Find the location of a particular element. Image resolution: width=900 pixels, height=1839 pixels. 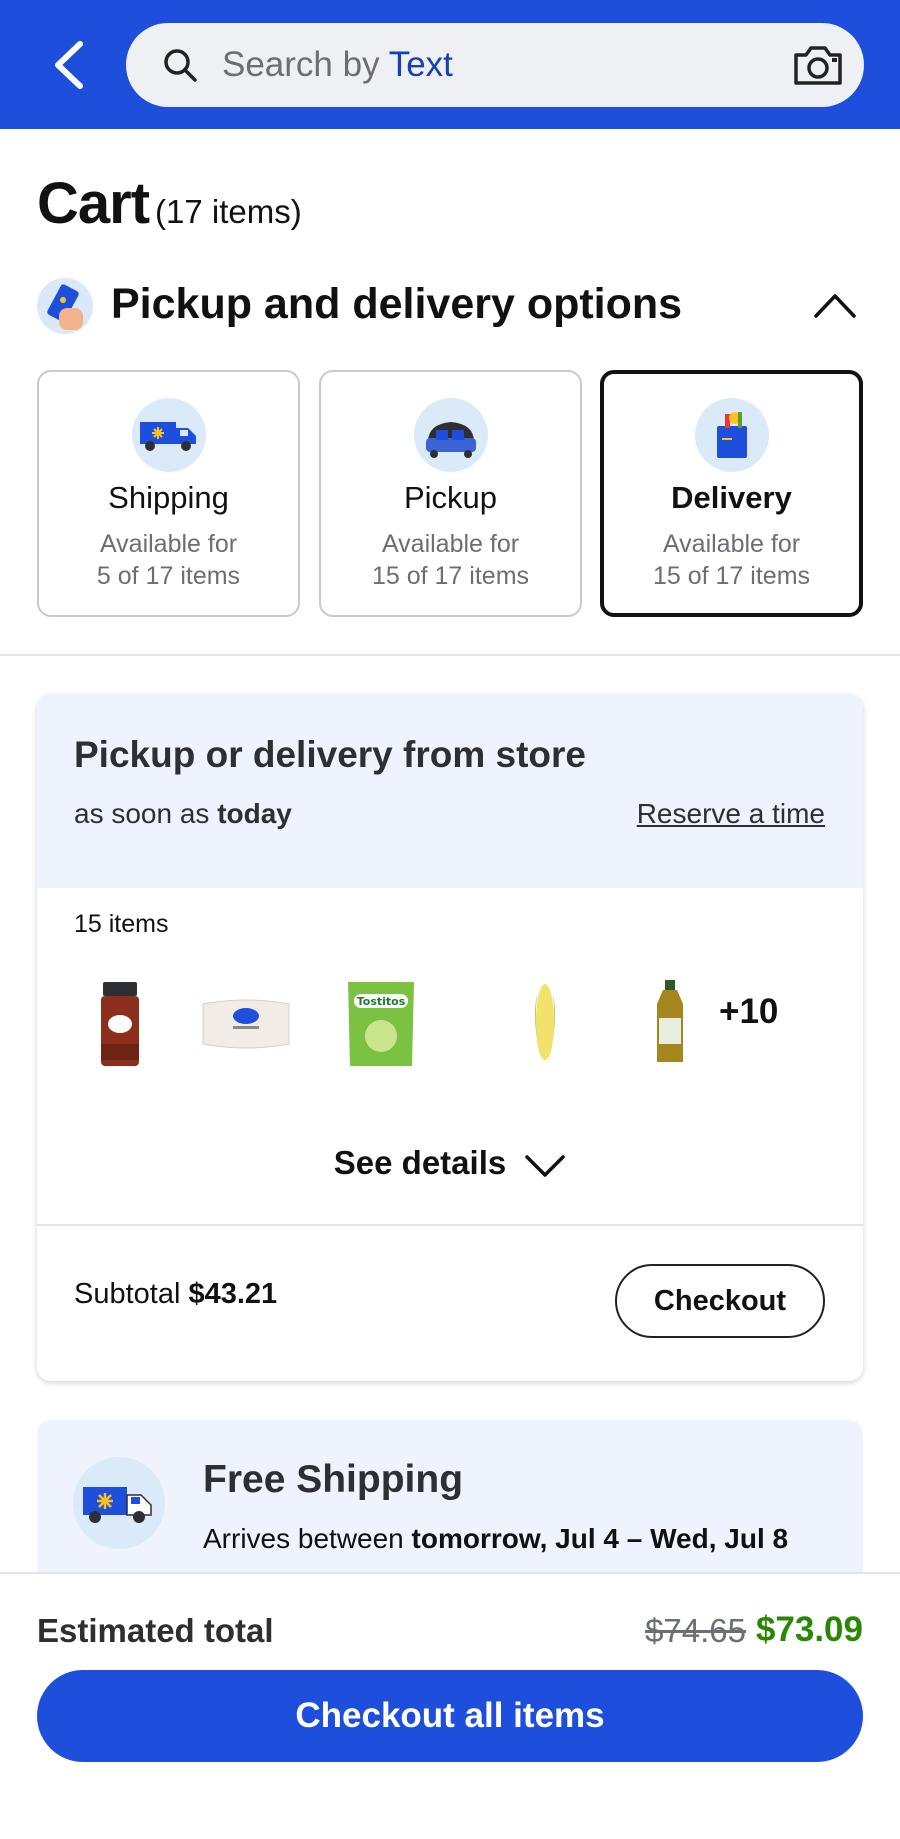

subtotal-label: Subtotal is located at coordinates (131, 1294).